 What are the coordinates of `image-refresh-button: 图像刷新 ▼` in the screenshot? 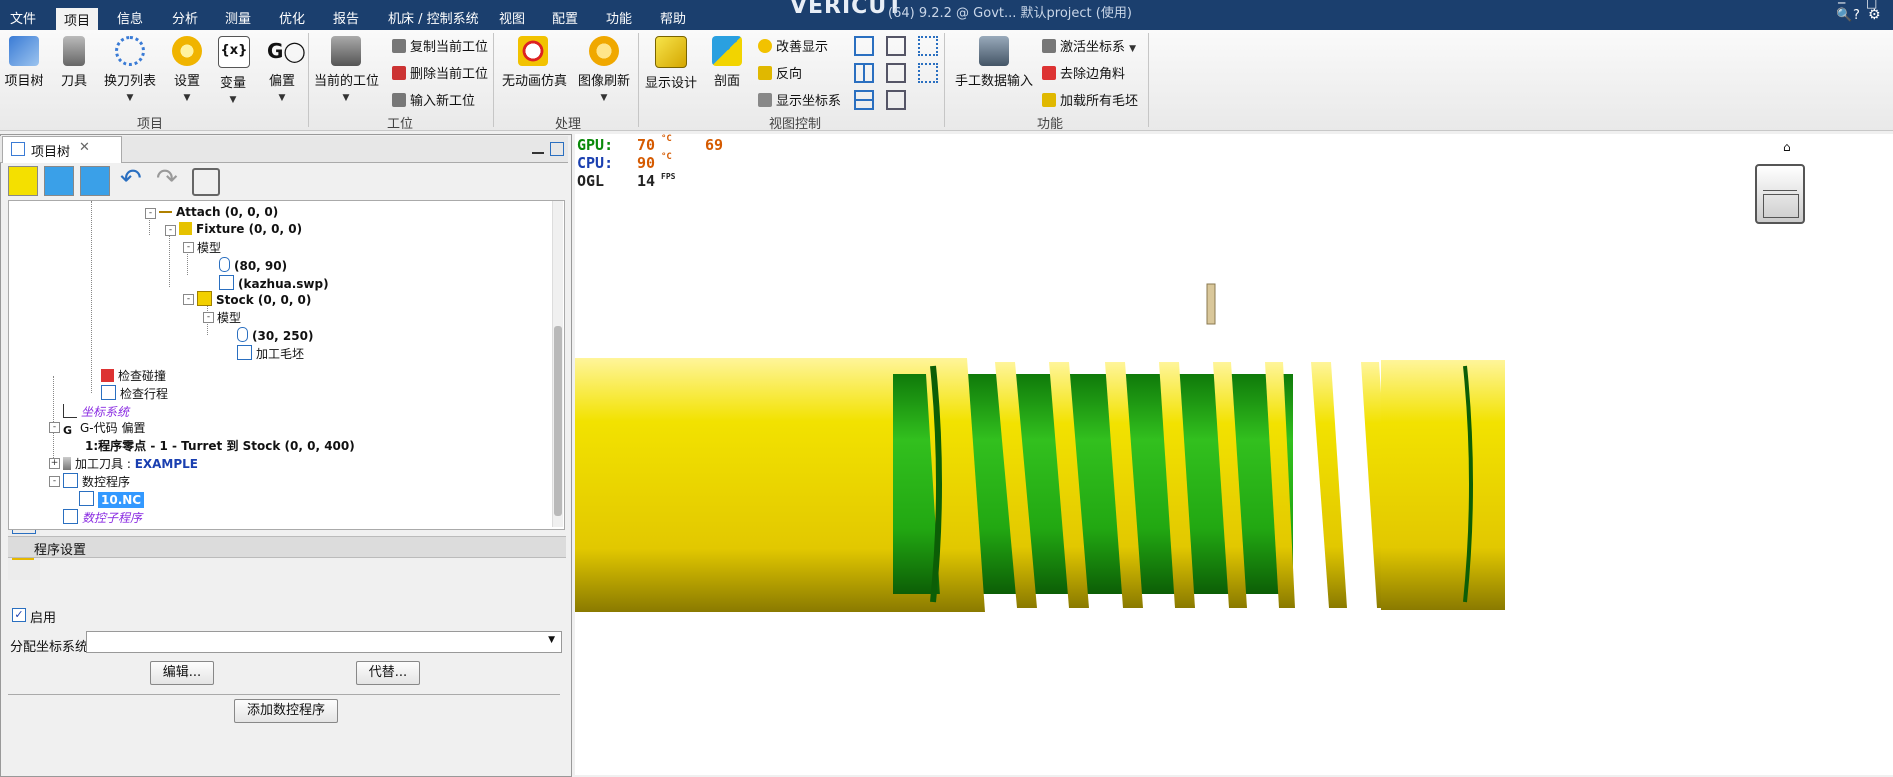 It's located at (604, 70).